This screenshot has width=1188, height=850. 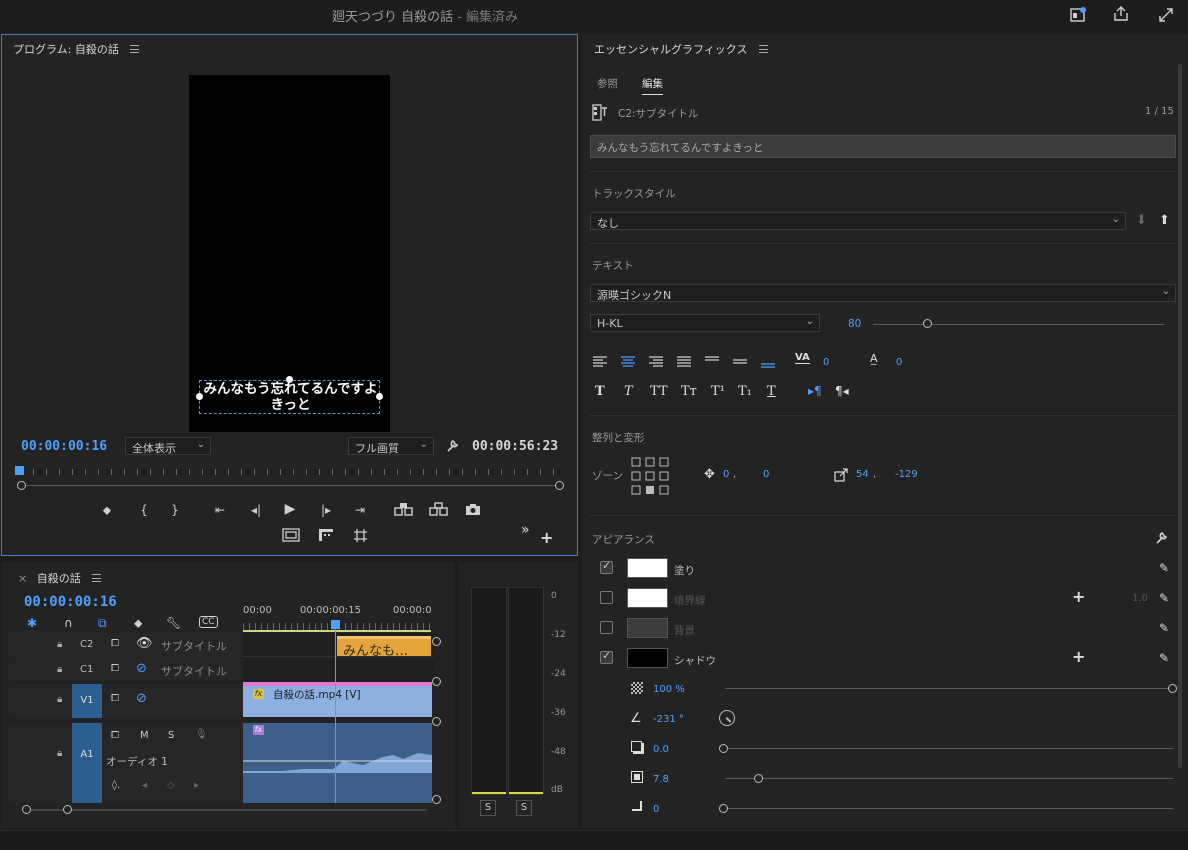 I want to click on font-style-select: H-KL ⌄, so click(x=705, y=323).